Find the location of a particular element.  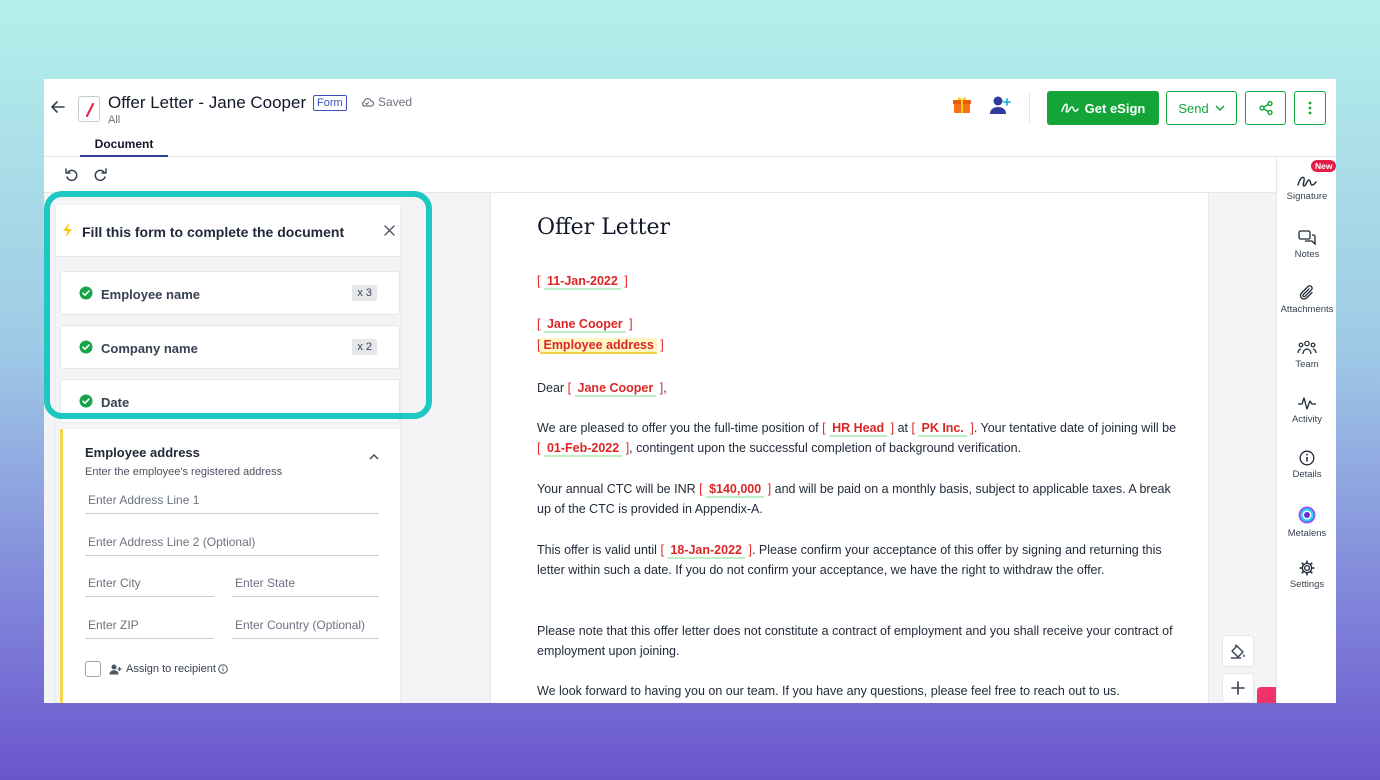

more-options-button is located at coordinates (1310, 108).